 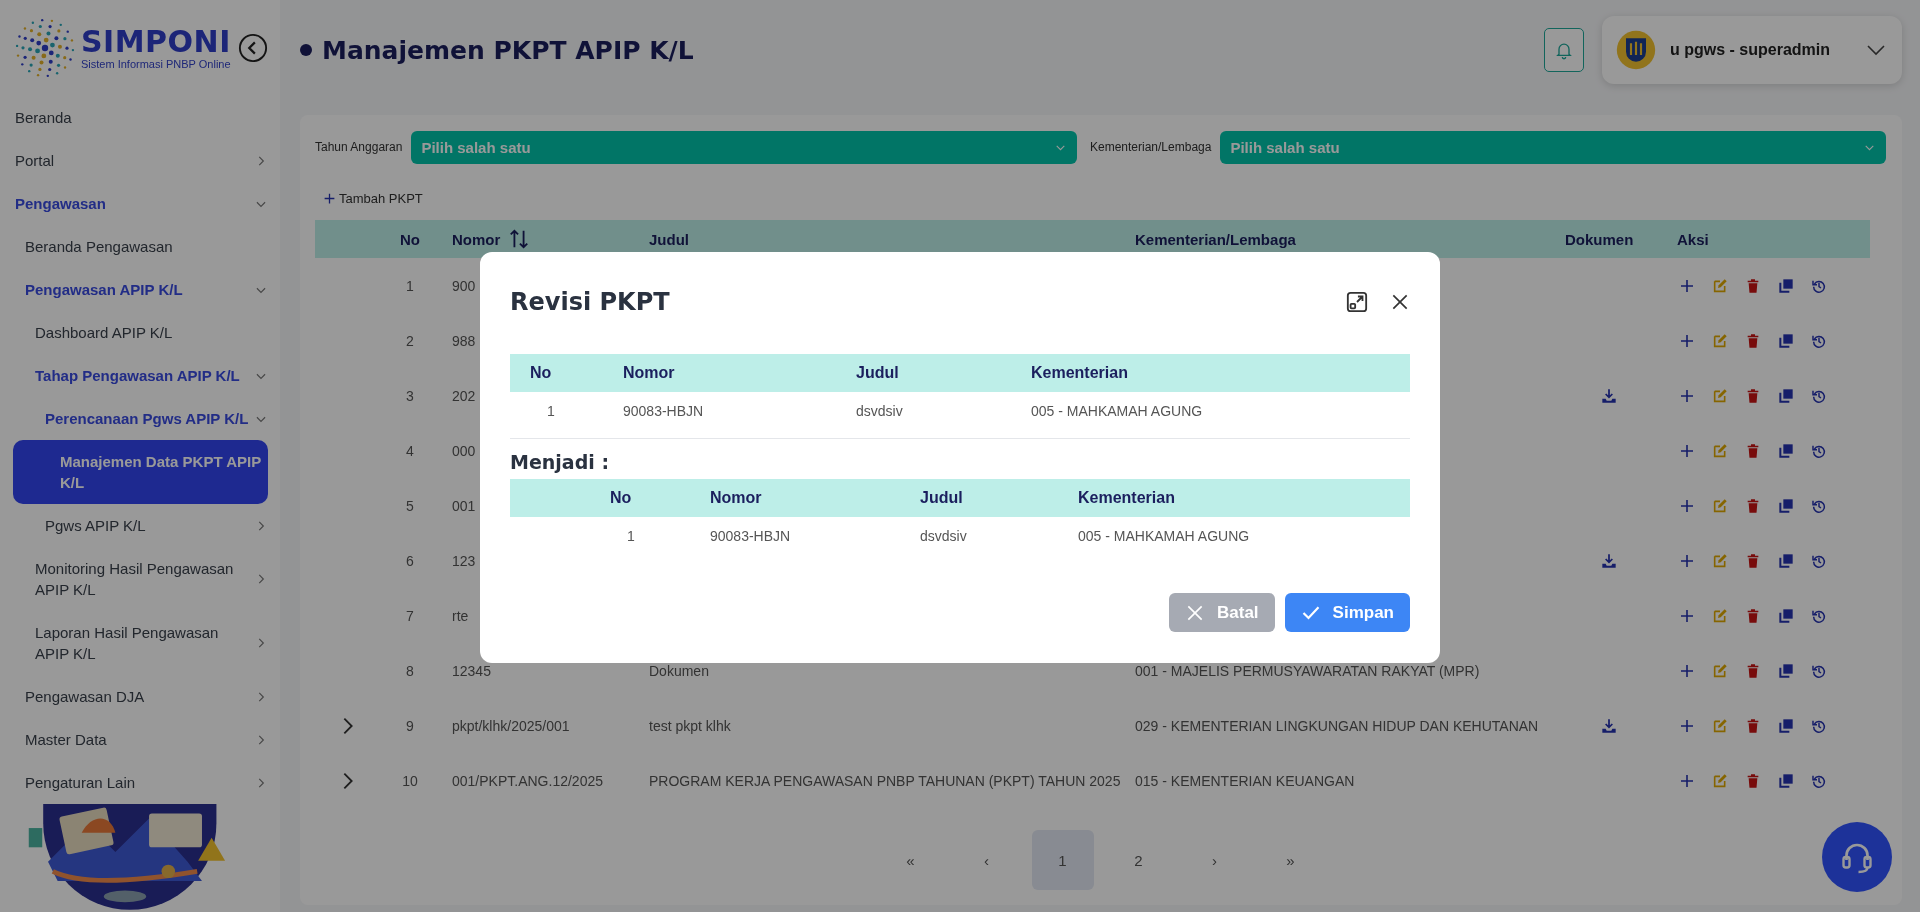 What do you see at coordinates (373, 198) in the screenshot?
I see `add-button: Tambah PKPT` at bounding box center [373, 198].